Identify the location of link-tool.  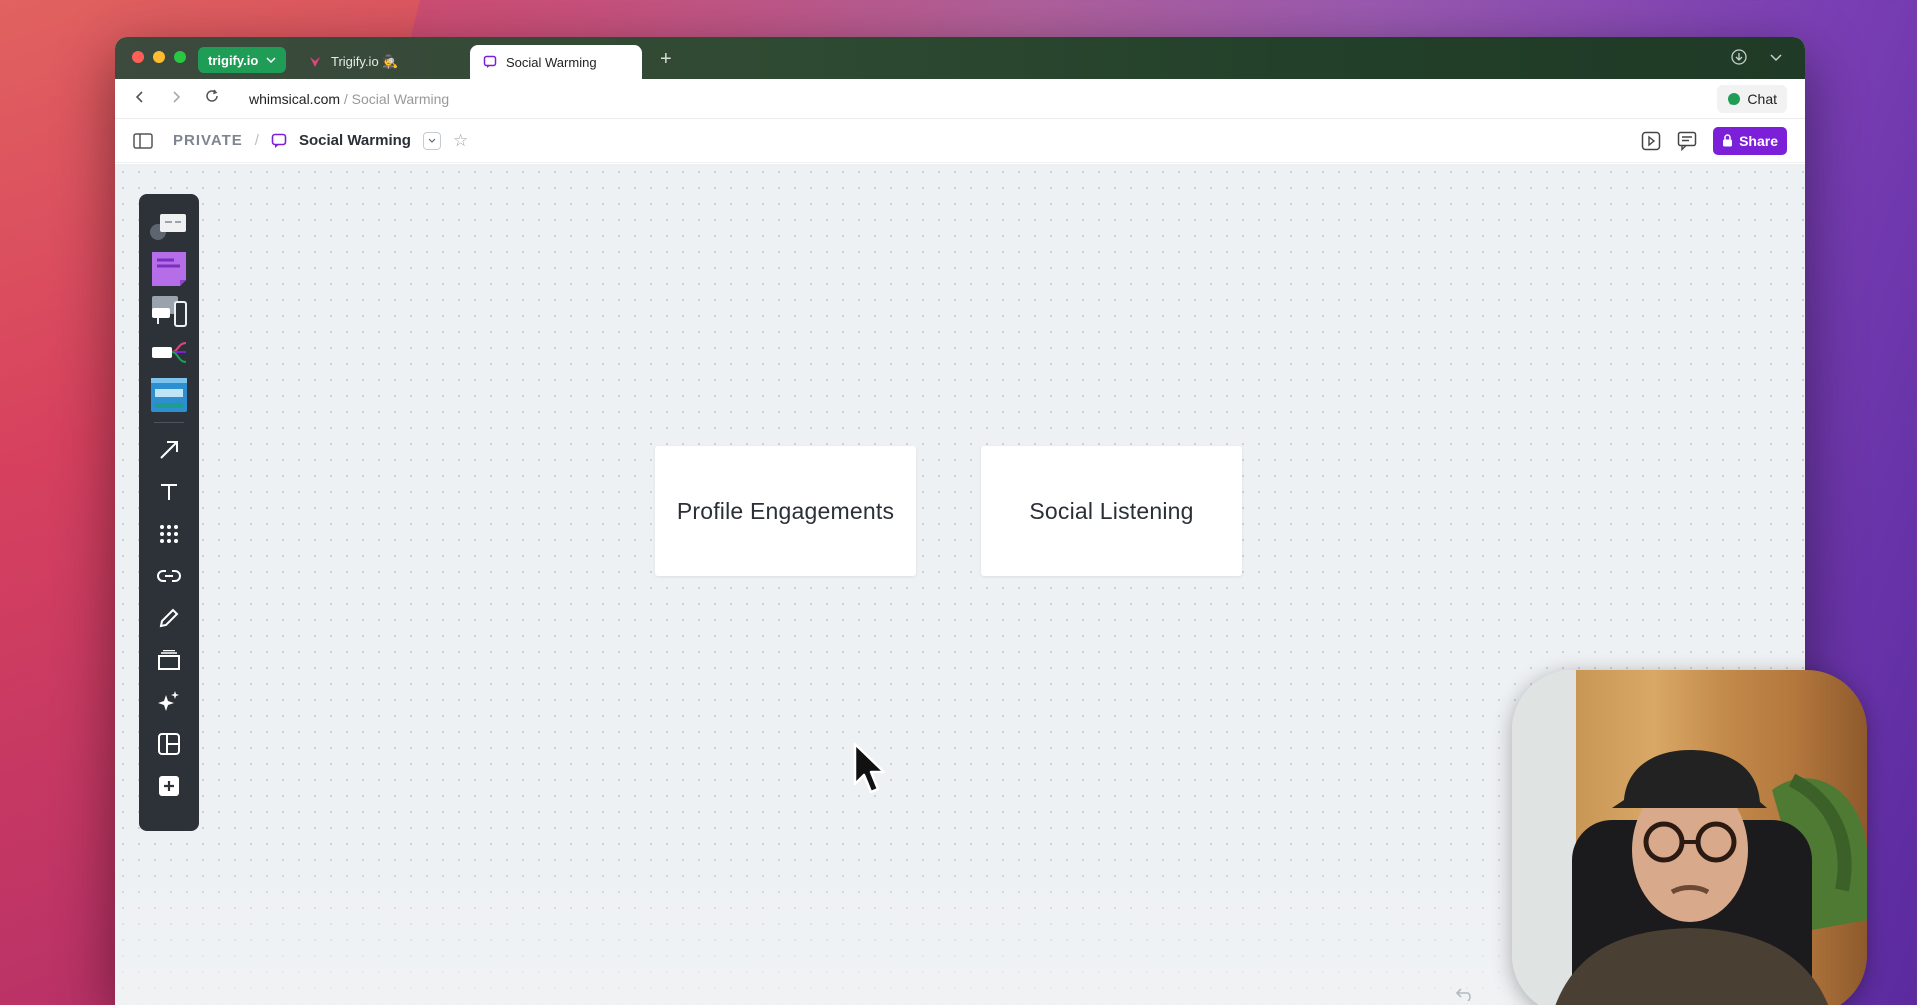
(169, 576).